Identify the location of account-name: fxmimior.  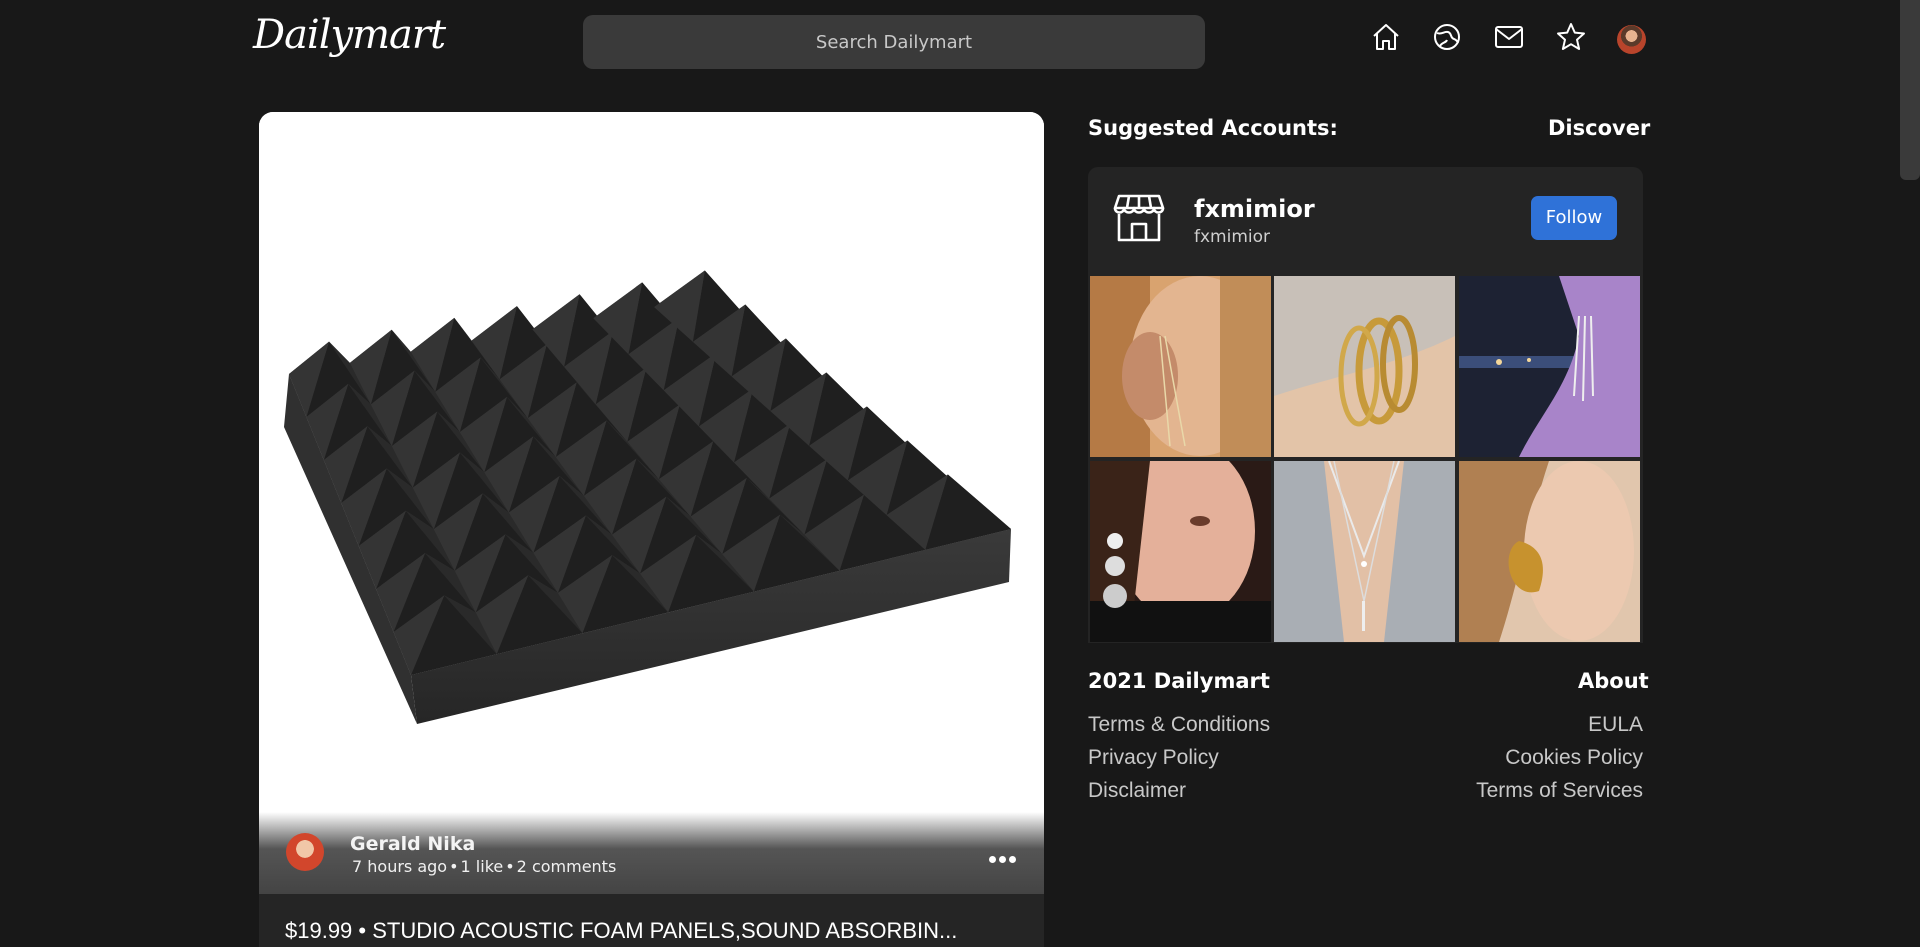
(1254, 209).